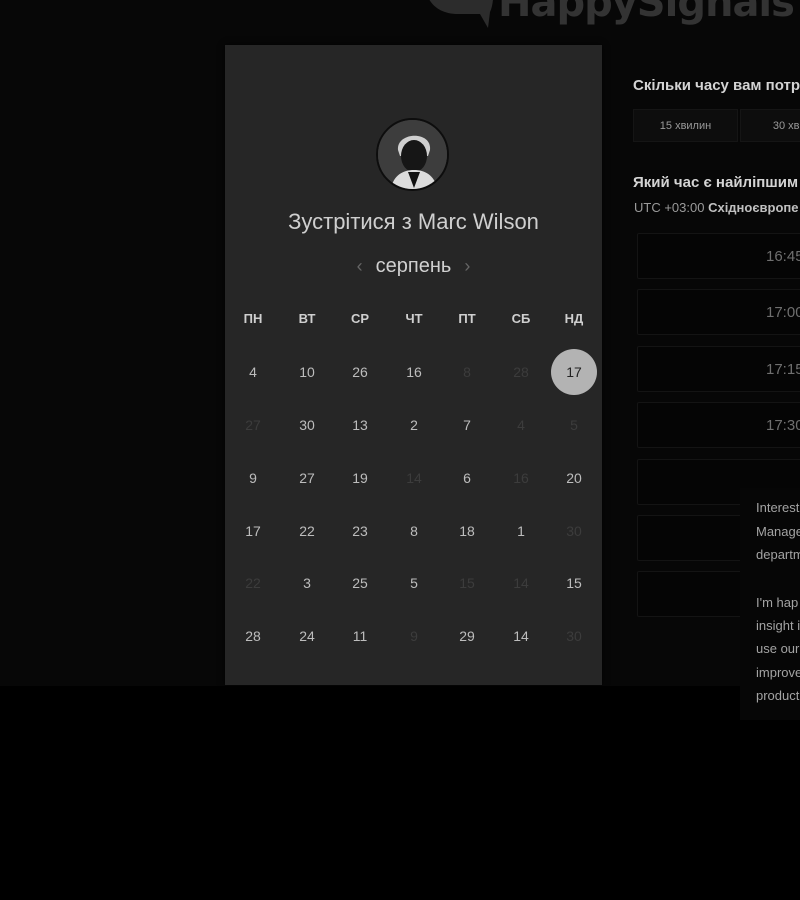  What do you see at coordinates (360, 425) in the screenshot?
I see `calendar-day: 13` at bounding box center [360, 425].